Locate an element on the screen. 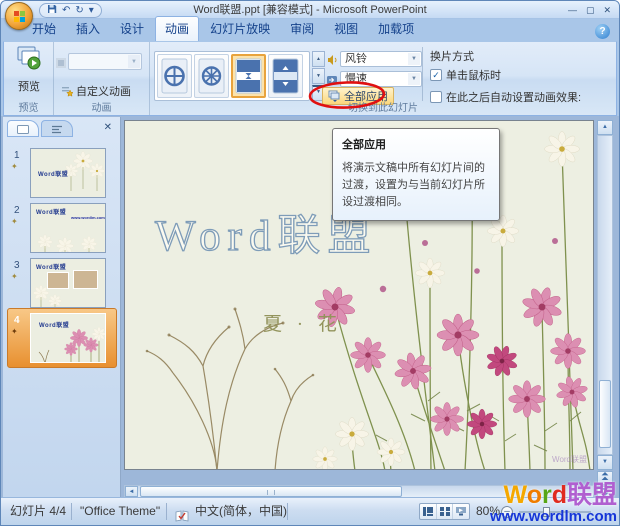  group-label-preview: 预览 is located at coordinates (28, 108).